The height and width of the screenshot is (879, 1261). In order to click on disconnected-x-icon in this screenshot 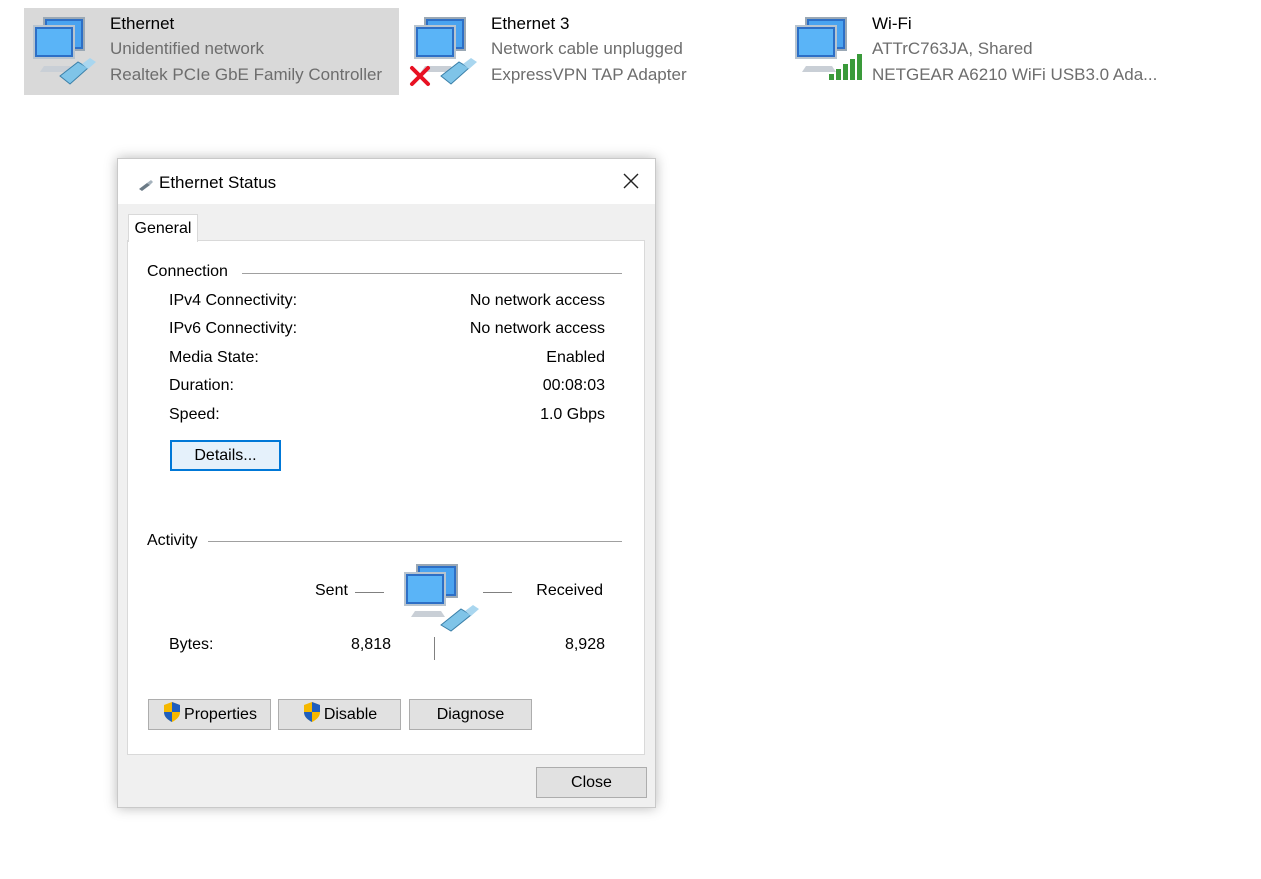, I will do `click(420, 76)`.